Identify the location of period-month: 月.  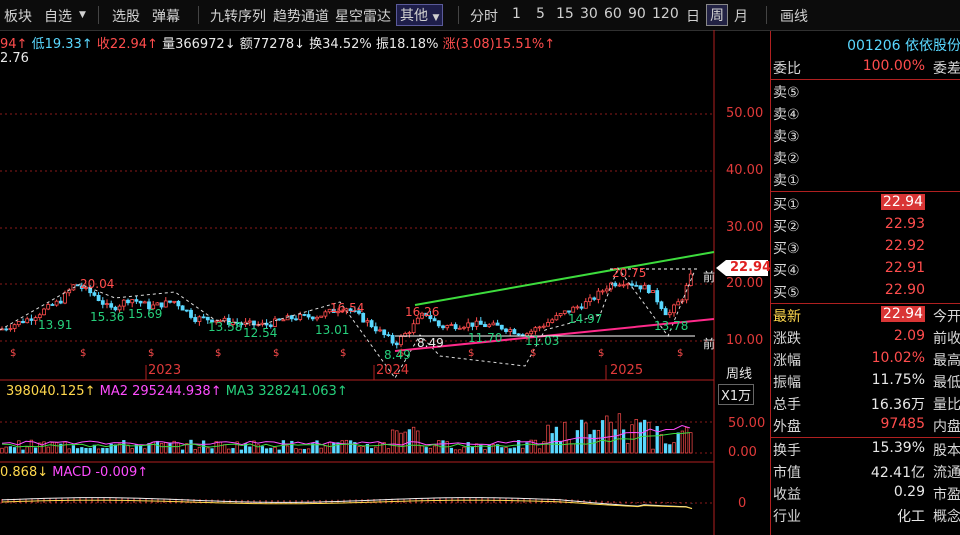
(741, 16).